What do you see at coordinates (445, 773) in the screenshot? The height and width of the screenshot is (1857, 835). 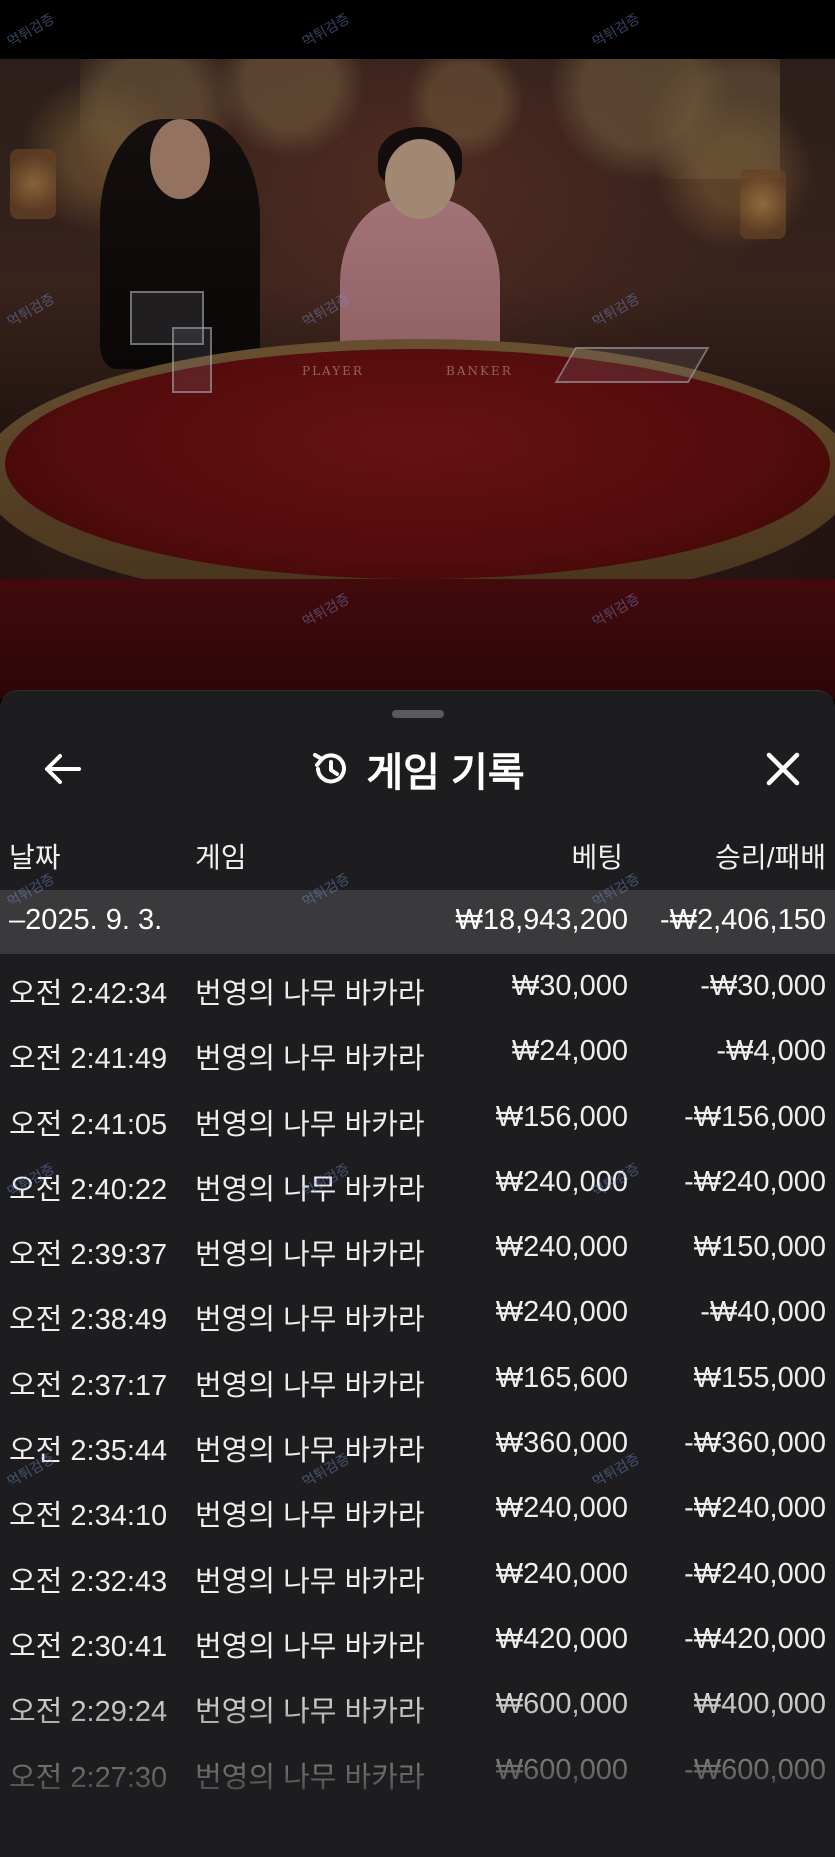 I see `panel-title: 게임 기록` at bounding box center [445, 773].